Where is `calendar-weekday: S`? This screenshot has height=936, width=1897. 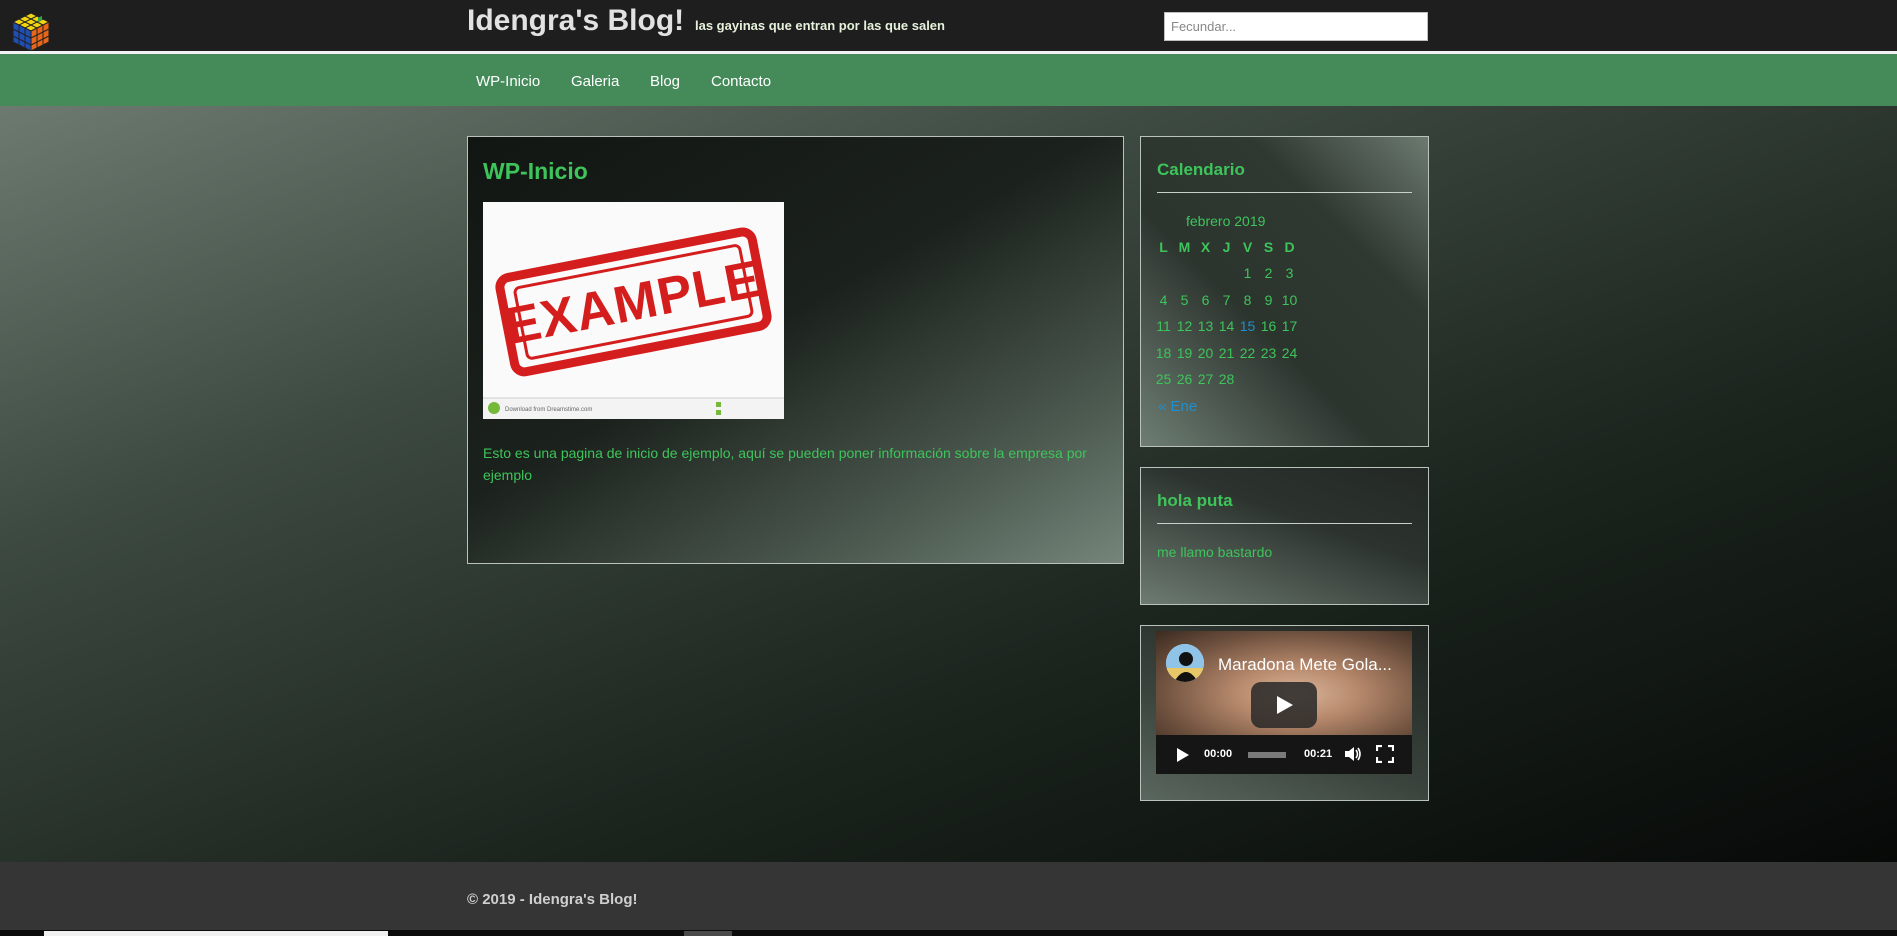 calendar-weekday: S is located at coordinates (1268, 247).